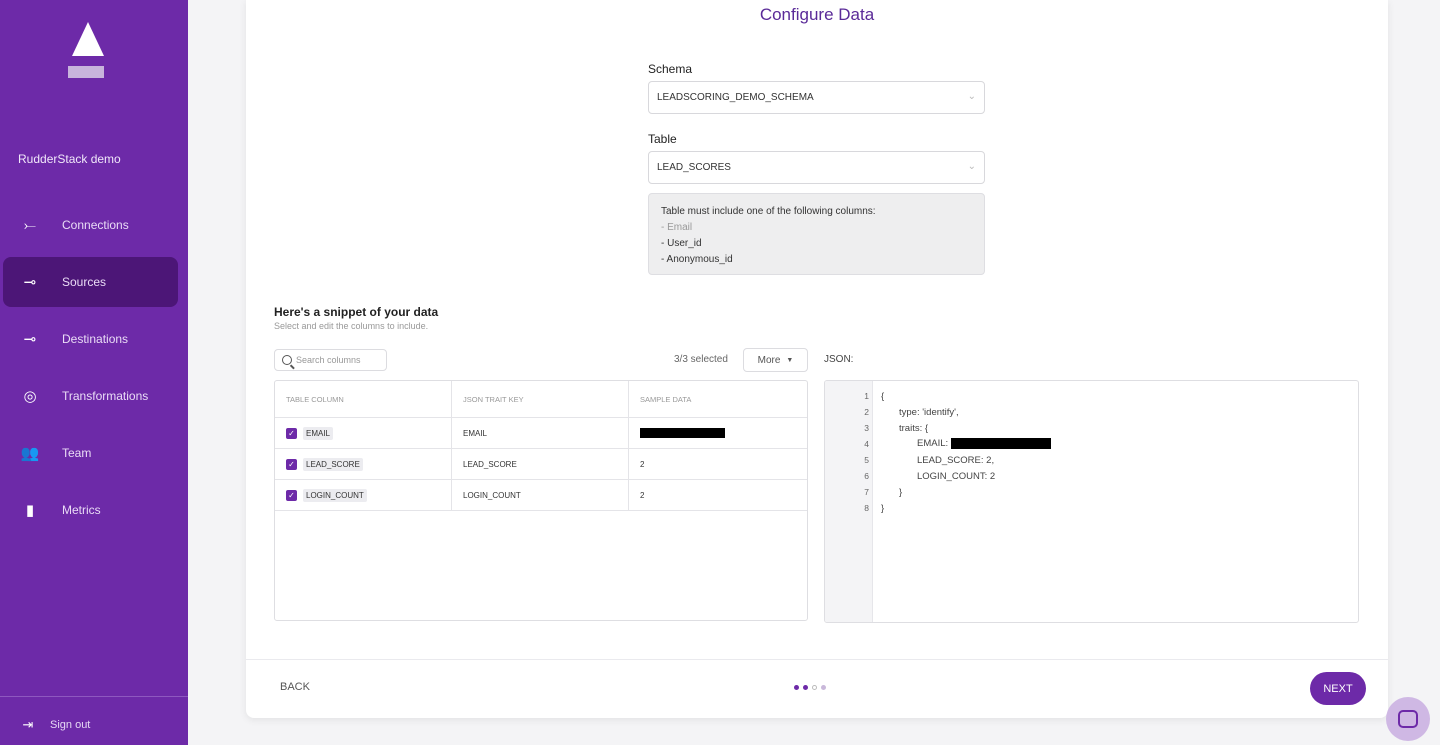 This screenshot has height=745, width=1440. Describe the element at coordinates (662, 139) in the screenshot. I see `table-label: Table` at that location.